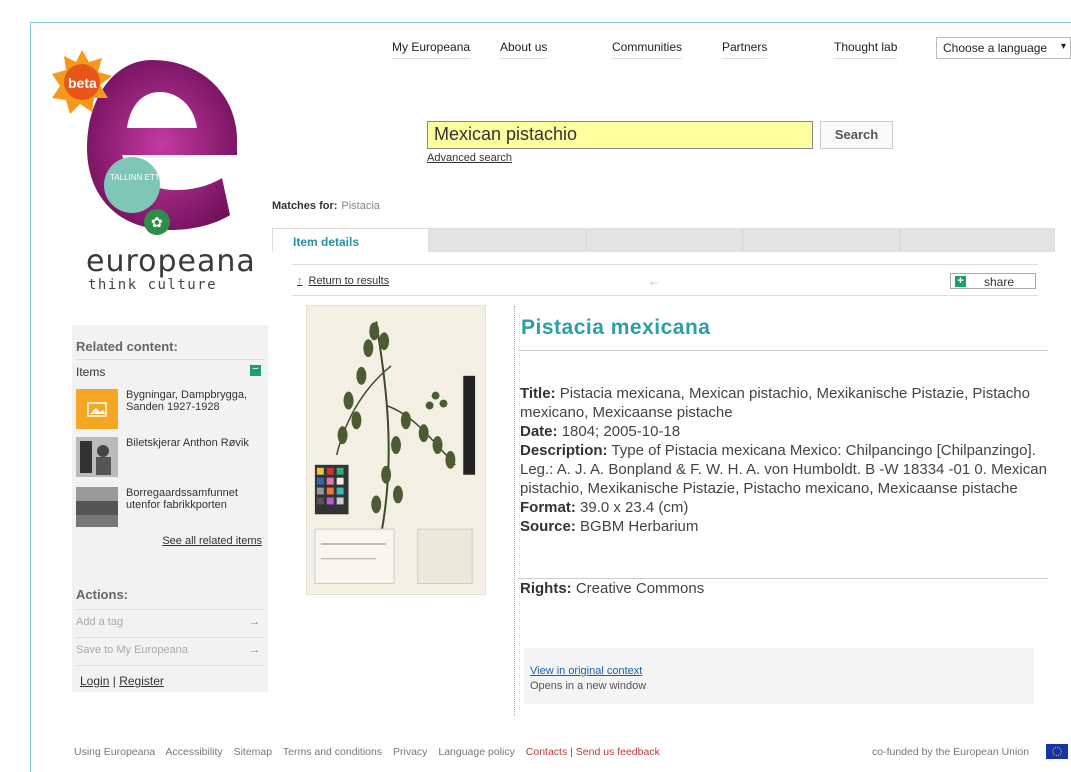 The image size is (1071, 772). I want to click on source-label: Source:, so click(548, 526).